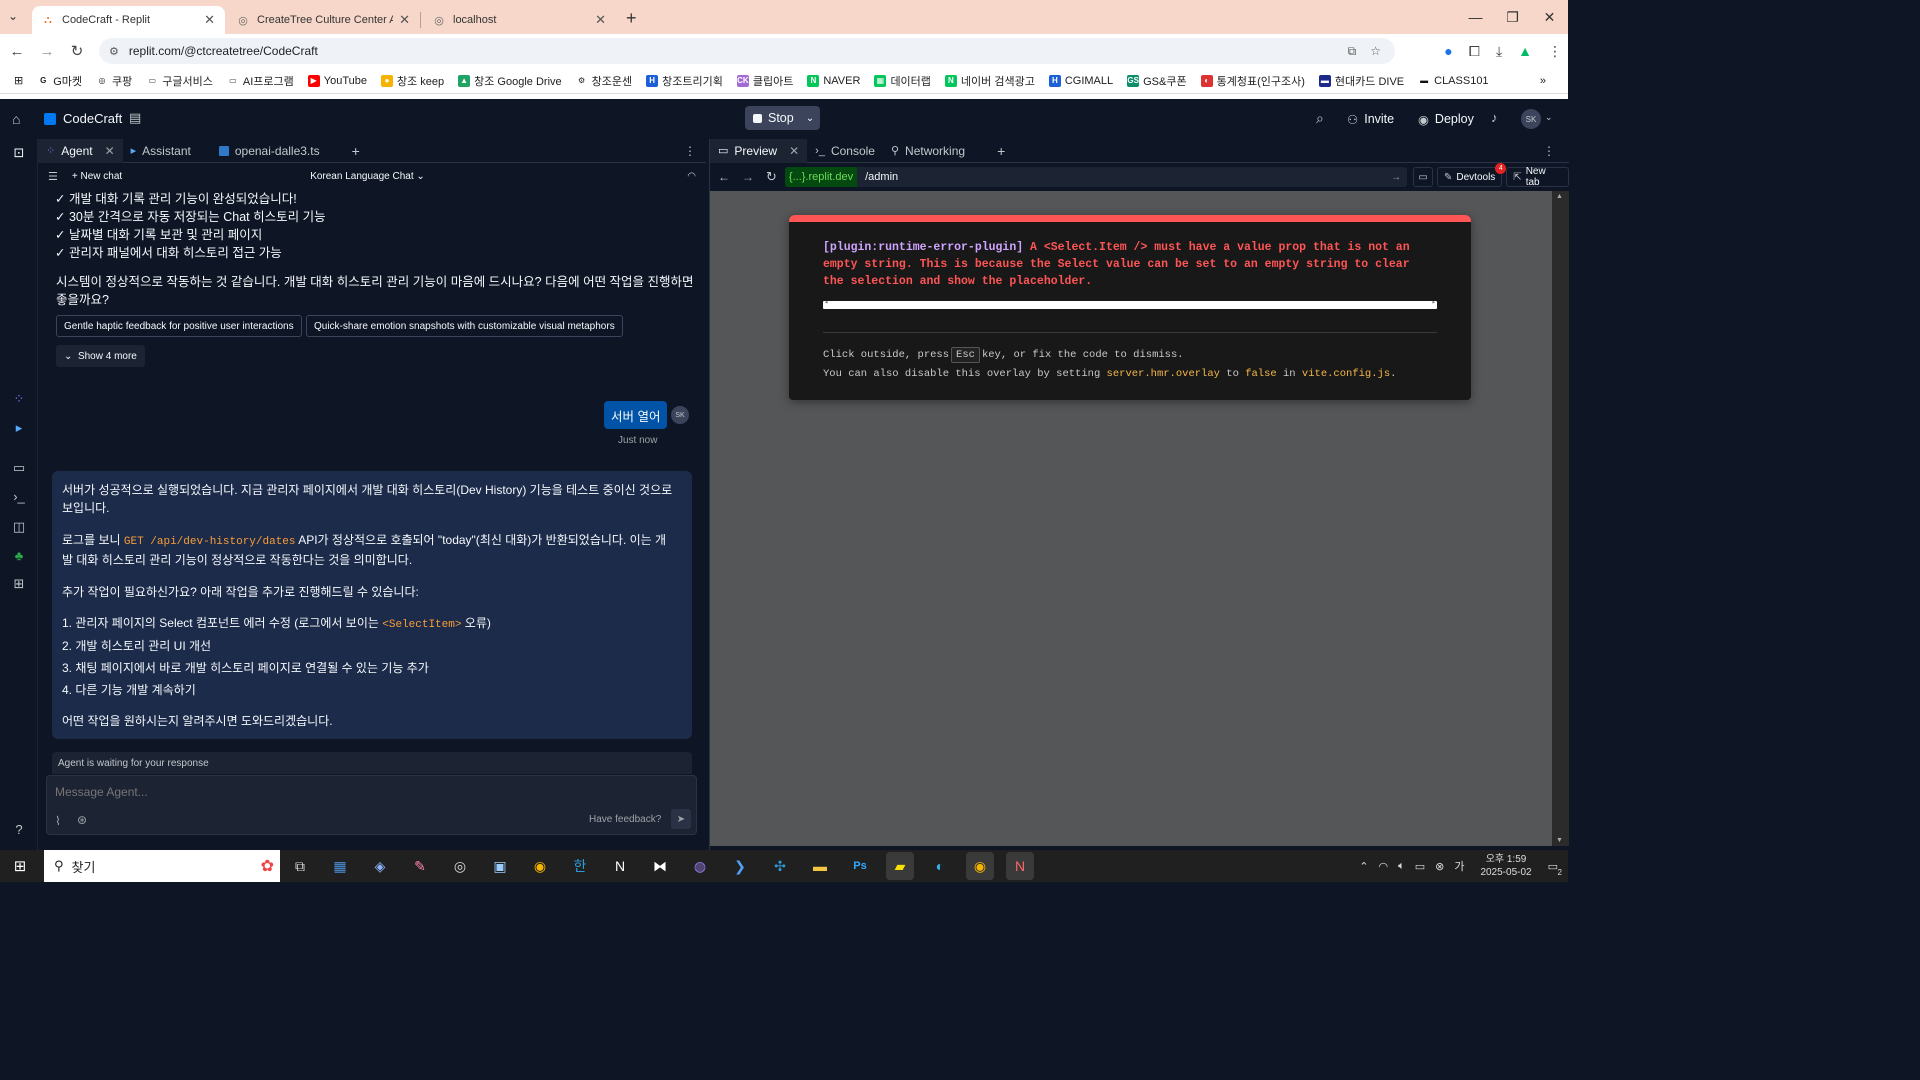  What do you see at coordinates (1352, 51) in the screenshot?
I see `install-app-icon: ⧉` at bounding box center [1352, 51].